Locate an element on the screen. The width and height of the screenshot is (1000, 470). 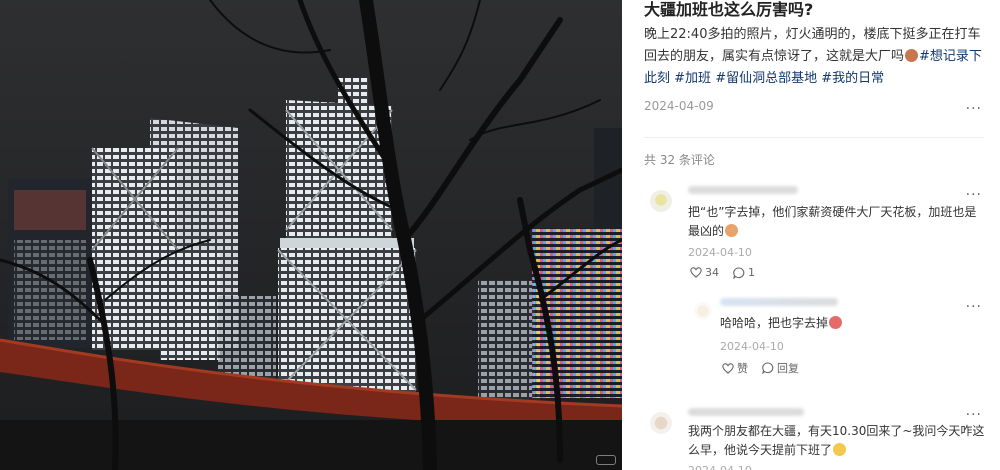
comments-count: 共 32 条评论 is located at coordinates (679, 160).